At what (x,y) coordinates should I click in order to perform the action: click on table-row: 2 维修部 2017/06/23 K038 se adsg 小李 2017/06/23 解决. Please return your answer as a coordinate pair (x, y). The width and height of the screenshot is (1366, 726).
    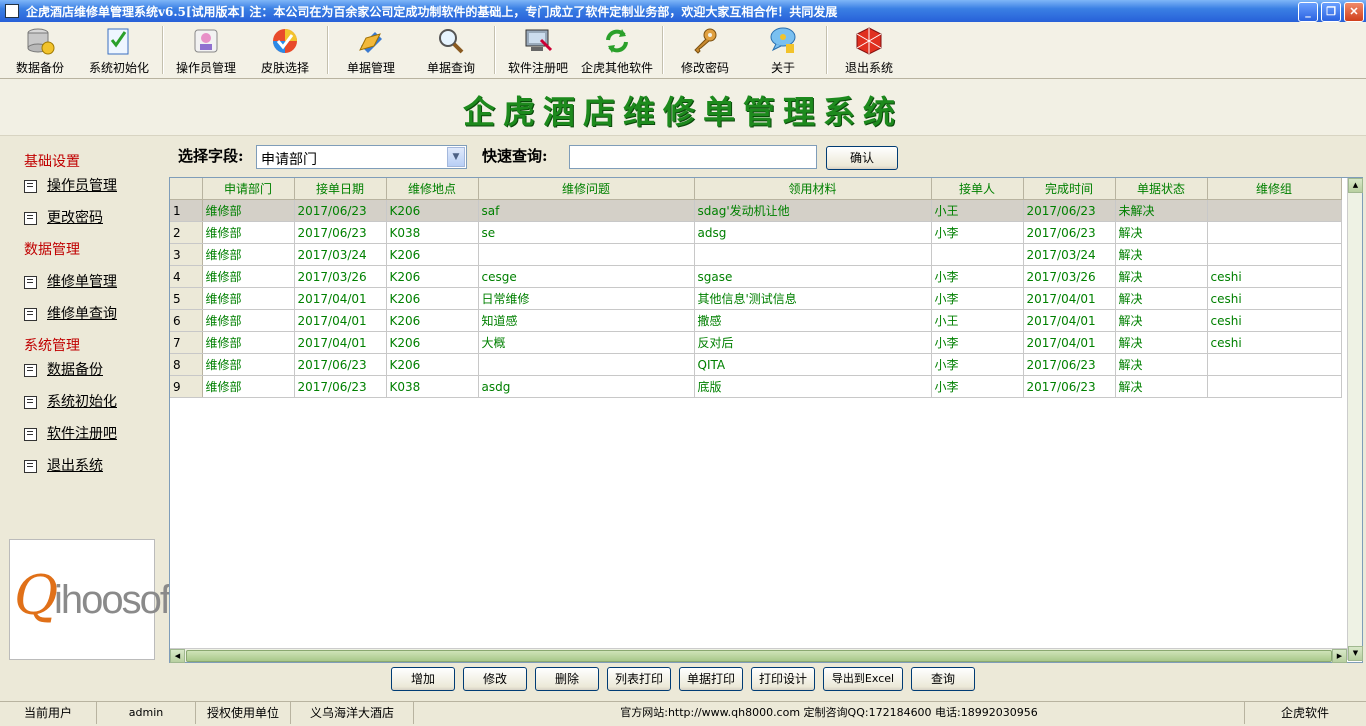
    Looking at the image, I should click on (756, 232).